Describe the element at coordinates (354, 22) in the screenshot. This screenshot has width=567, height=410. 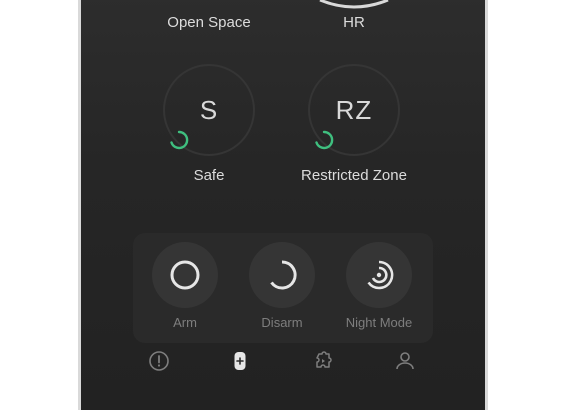
I see `zone-label: HR` at that location.